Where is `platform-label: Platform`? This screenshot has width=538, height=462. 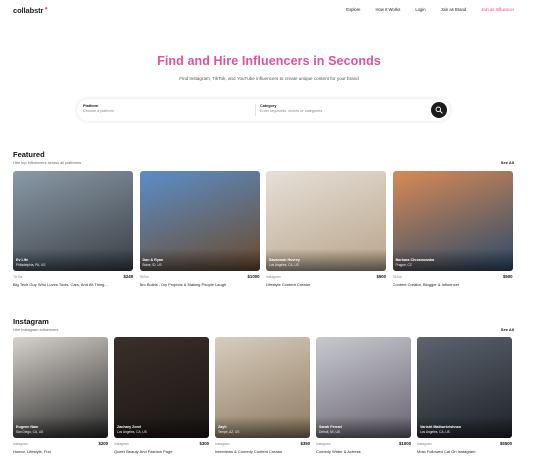 platform-label: Platform is located at coordinates (91, 106).